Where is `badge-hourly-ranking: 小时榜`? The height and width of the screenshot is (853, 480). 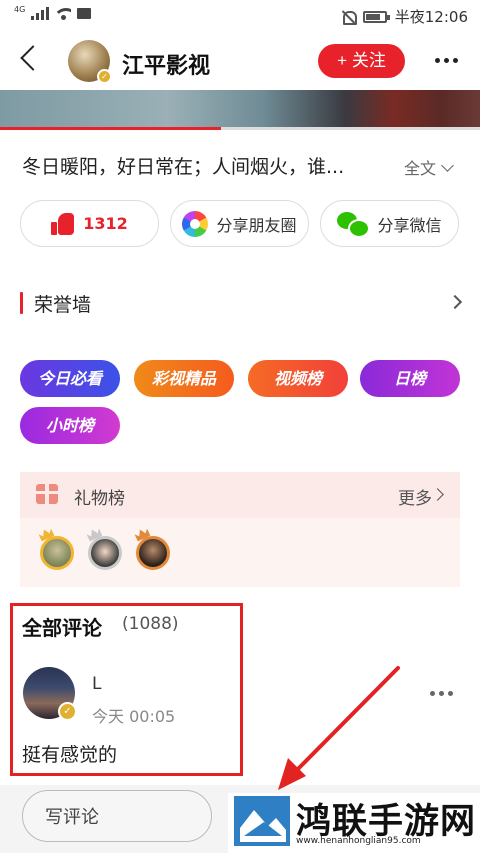 badge-hourly-ranking: 小时榜 is located at coordinates (70, 425).